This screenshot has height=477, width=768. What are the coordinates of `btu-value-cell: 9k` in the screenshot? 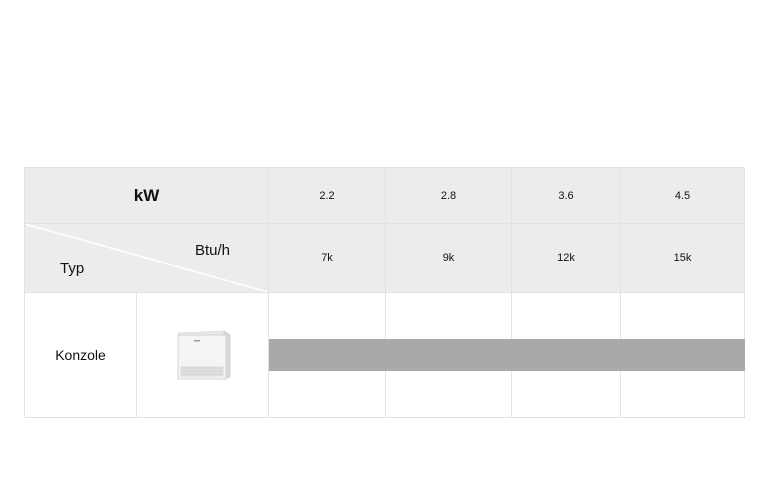 It's located at (449, 258).